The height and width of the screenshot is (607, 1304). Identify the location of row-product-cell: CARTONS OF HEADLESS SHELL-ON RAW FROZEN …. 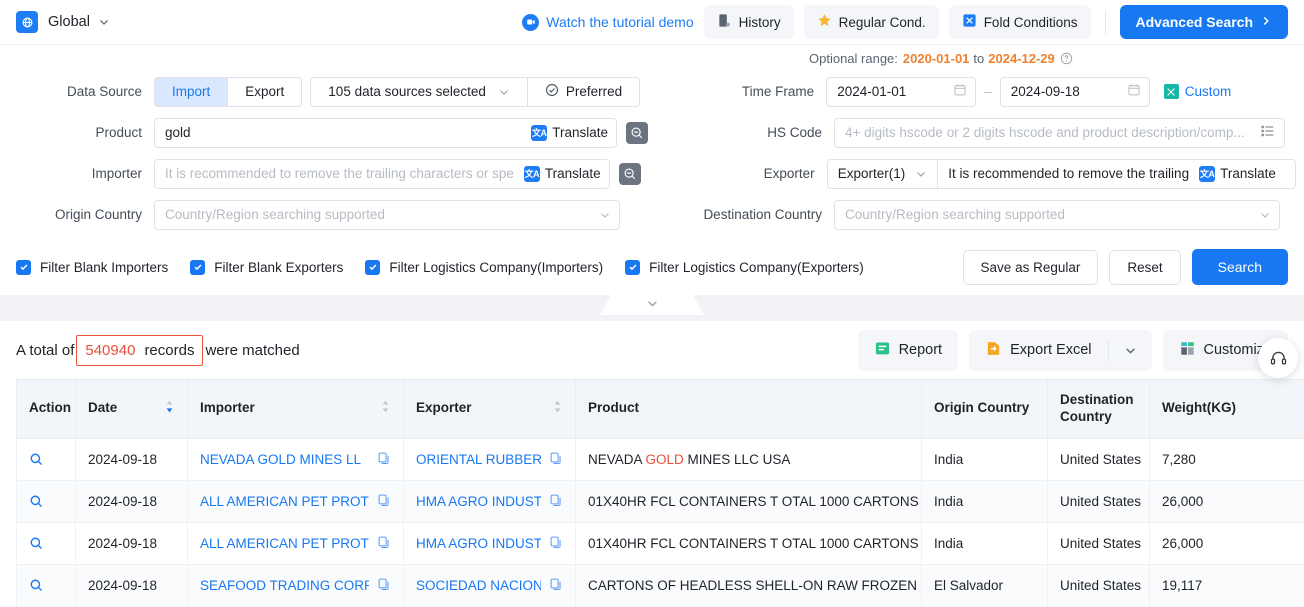
(749, 585).